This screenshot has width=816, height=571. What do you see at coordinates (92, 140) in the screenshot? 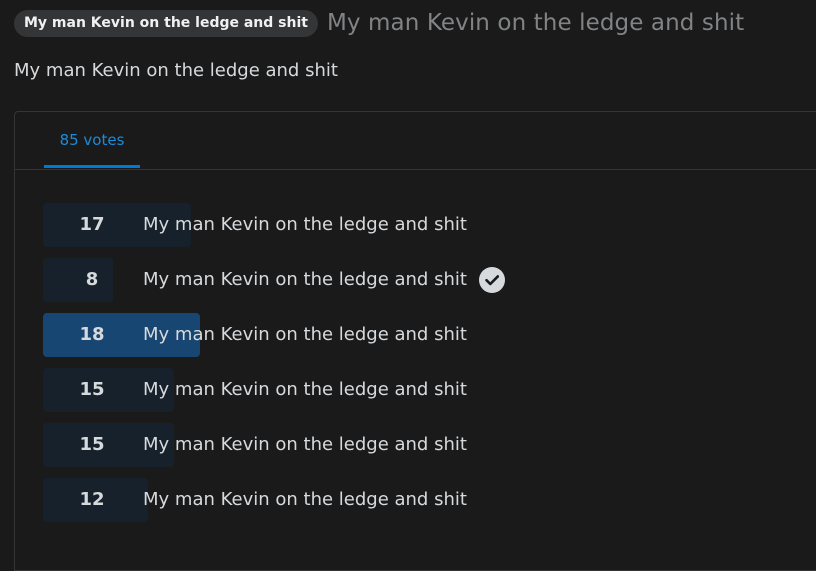
I see `votes-tab: 85 votes` at bounding box center [92, 140].